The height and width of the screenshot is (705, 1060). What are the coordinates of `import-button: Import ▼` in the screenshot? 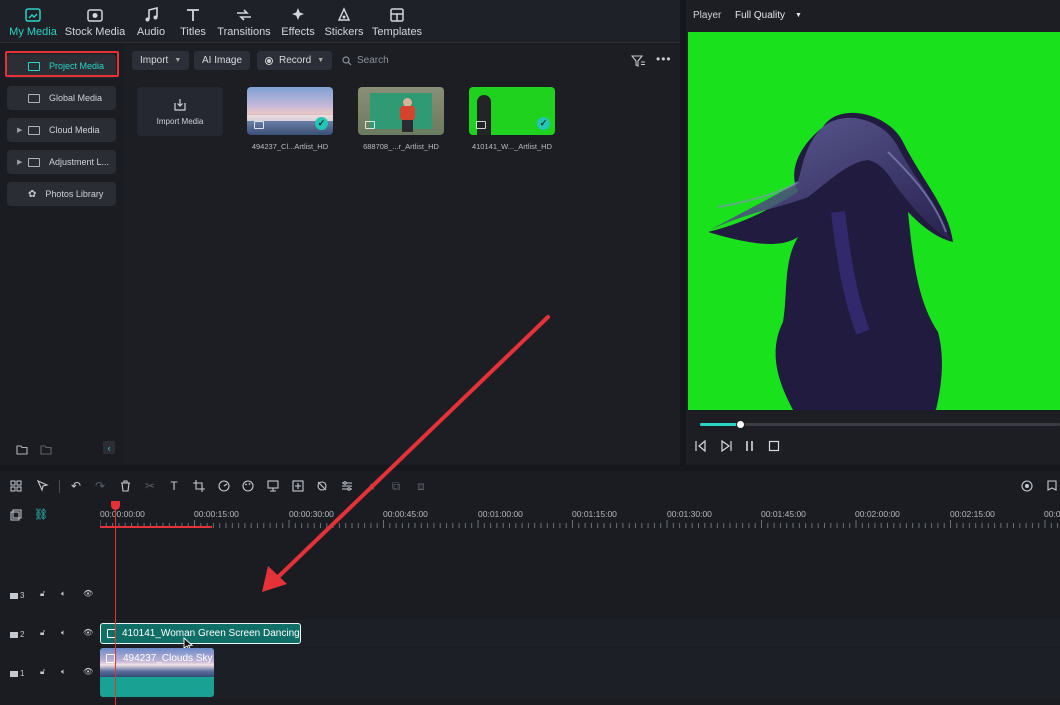 It's located at (161, 60).